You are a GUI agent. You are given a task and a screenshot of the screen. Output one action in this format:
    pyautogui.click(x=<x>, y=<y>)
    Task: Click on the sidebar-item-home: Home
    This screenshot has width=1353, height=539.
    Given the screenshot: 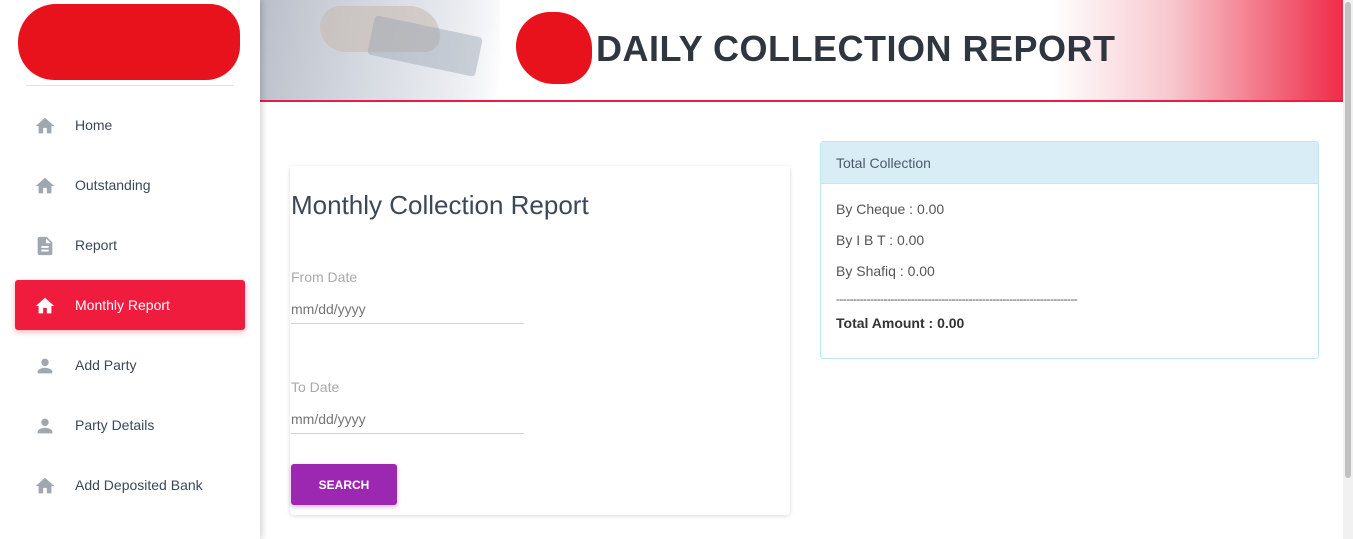 What is the action you would take?
    pyautogui.click(x=130, y=125)
    